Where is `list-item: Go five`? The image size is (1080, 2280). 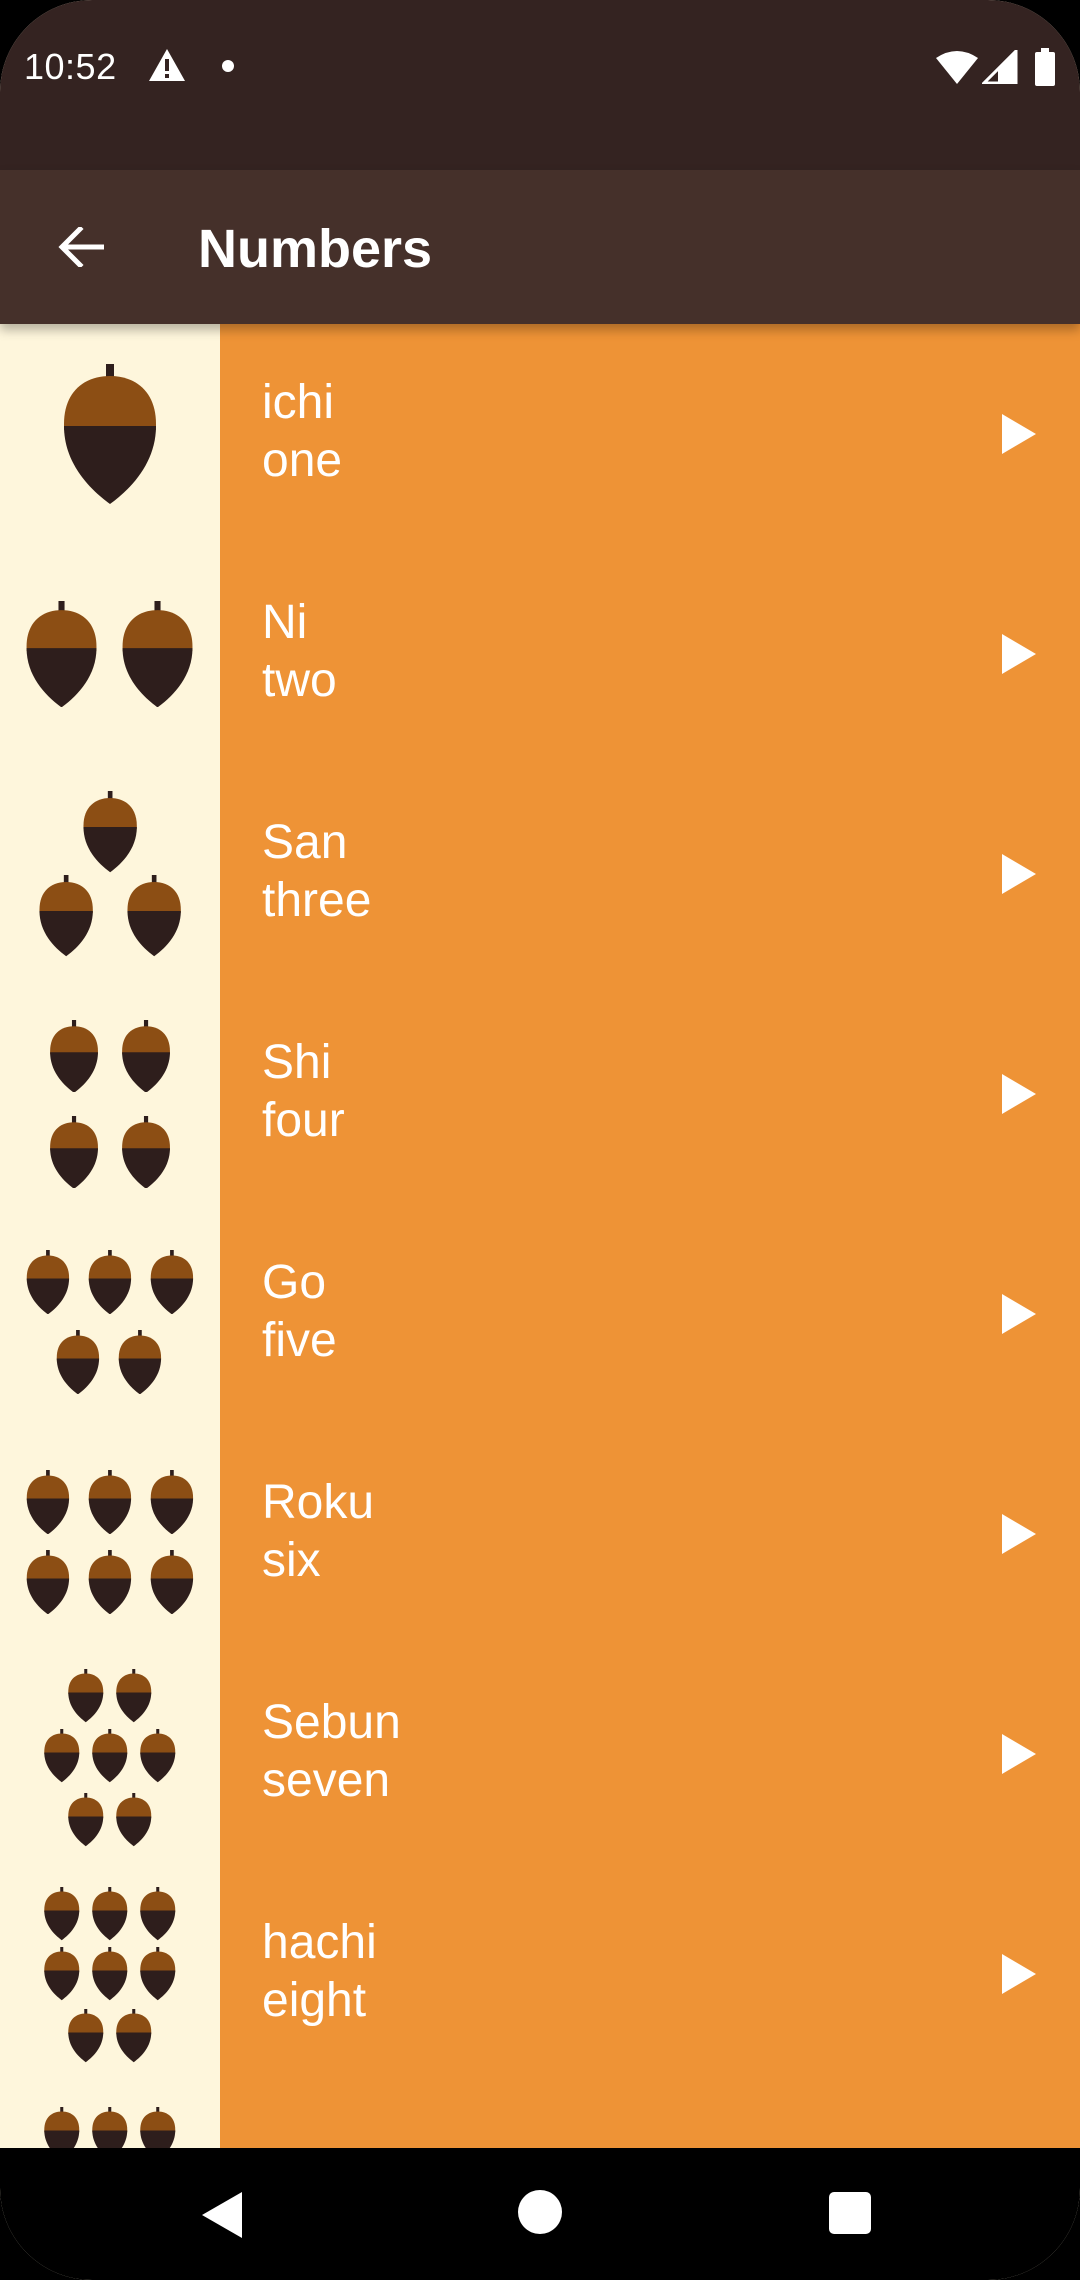 list-item: Go five is located at coordinates (540, 1314).